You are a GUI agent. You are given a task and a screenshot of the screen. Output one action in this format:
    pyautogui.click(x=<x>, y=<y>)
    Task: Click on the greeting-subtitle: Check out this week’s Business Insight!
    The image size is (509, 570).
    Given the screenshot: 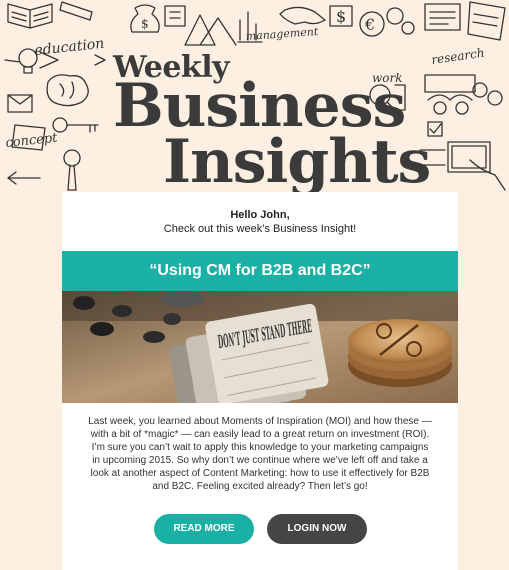 What is the action you would take?
    pyautogui.click(x=260, y=229)
    